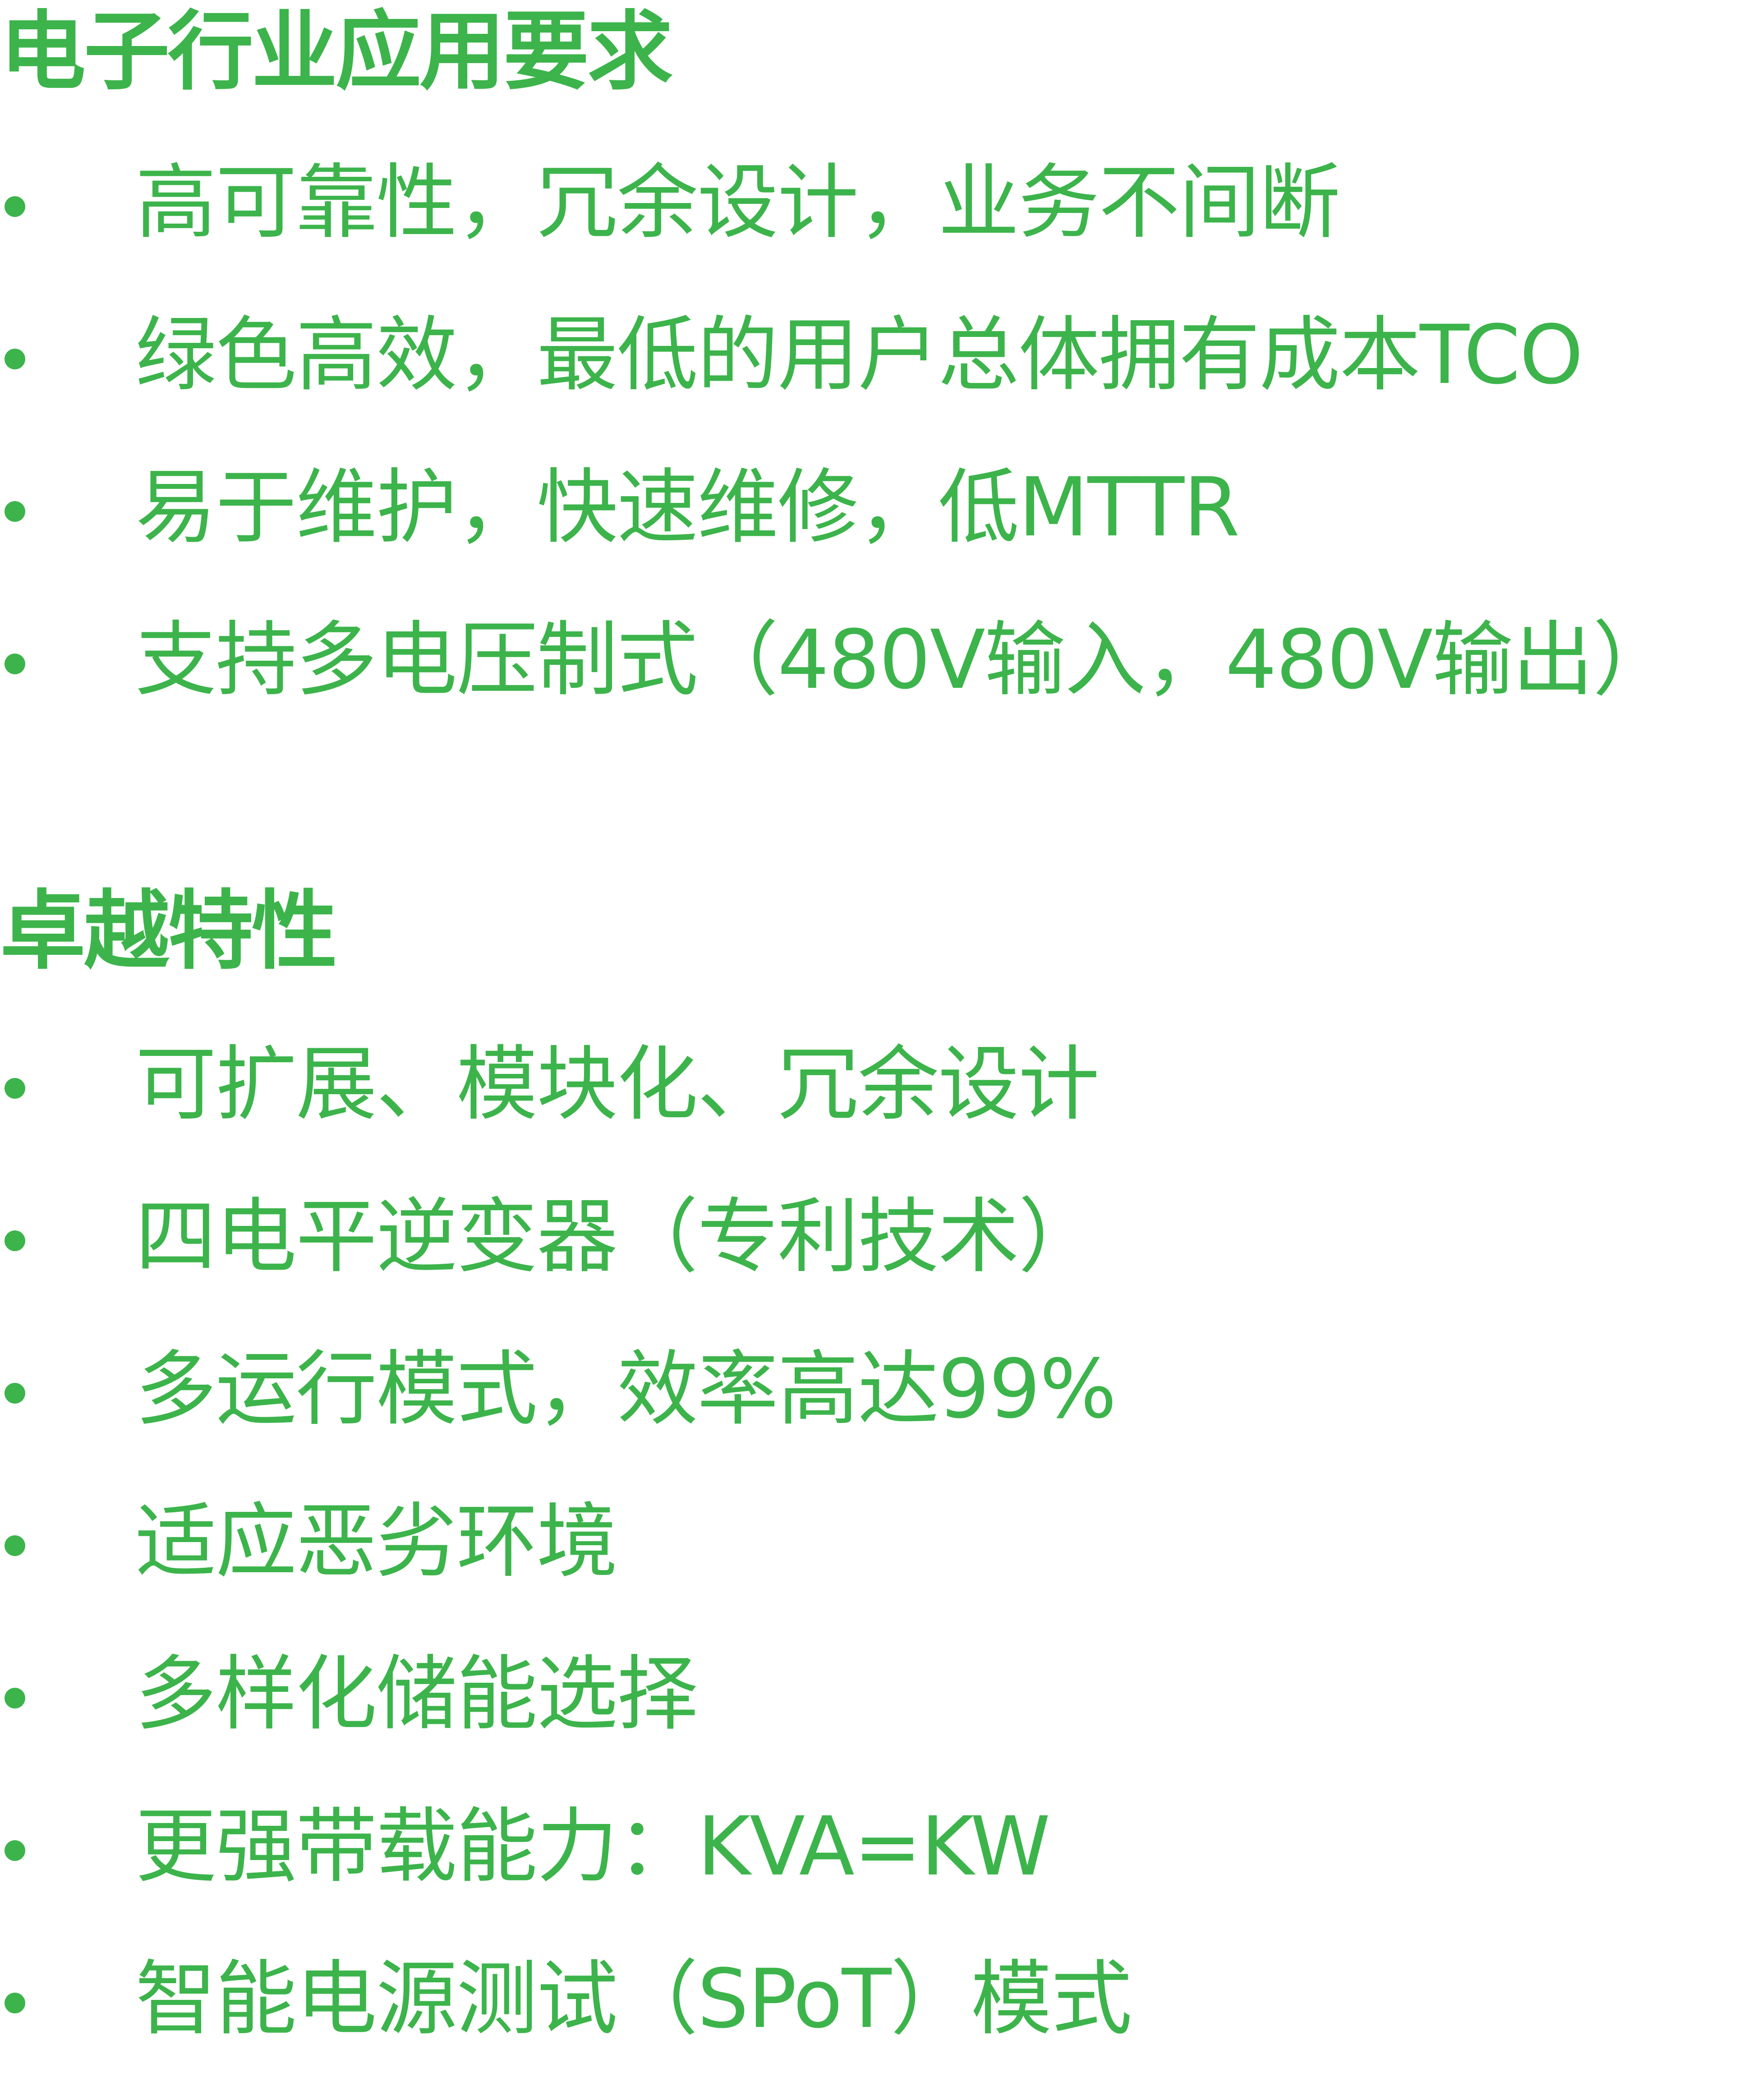  What do you see at coordinates (859, 355) in the screenshot?
I see `list-item-text: 绿色高效，最低的用户总体拥有成本TCO` at bounding box center [859, 355].